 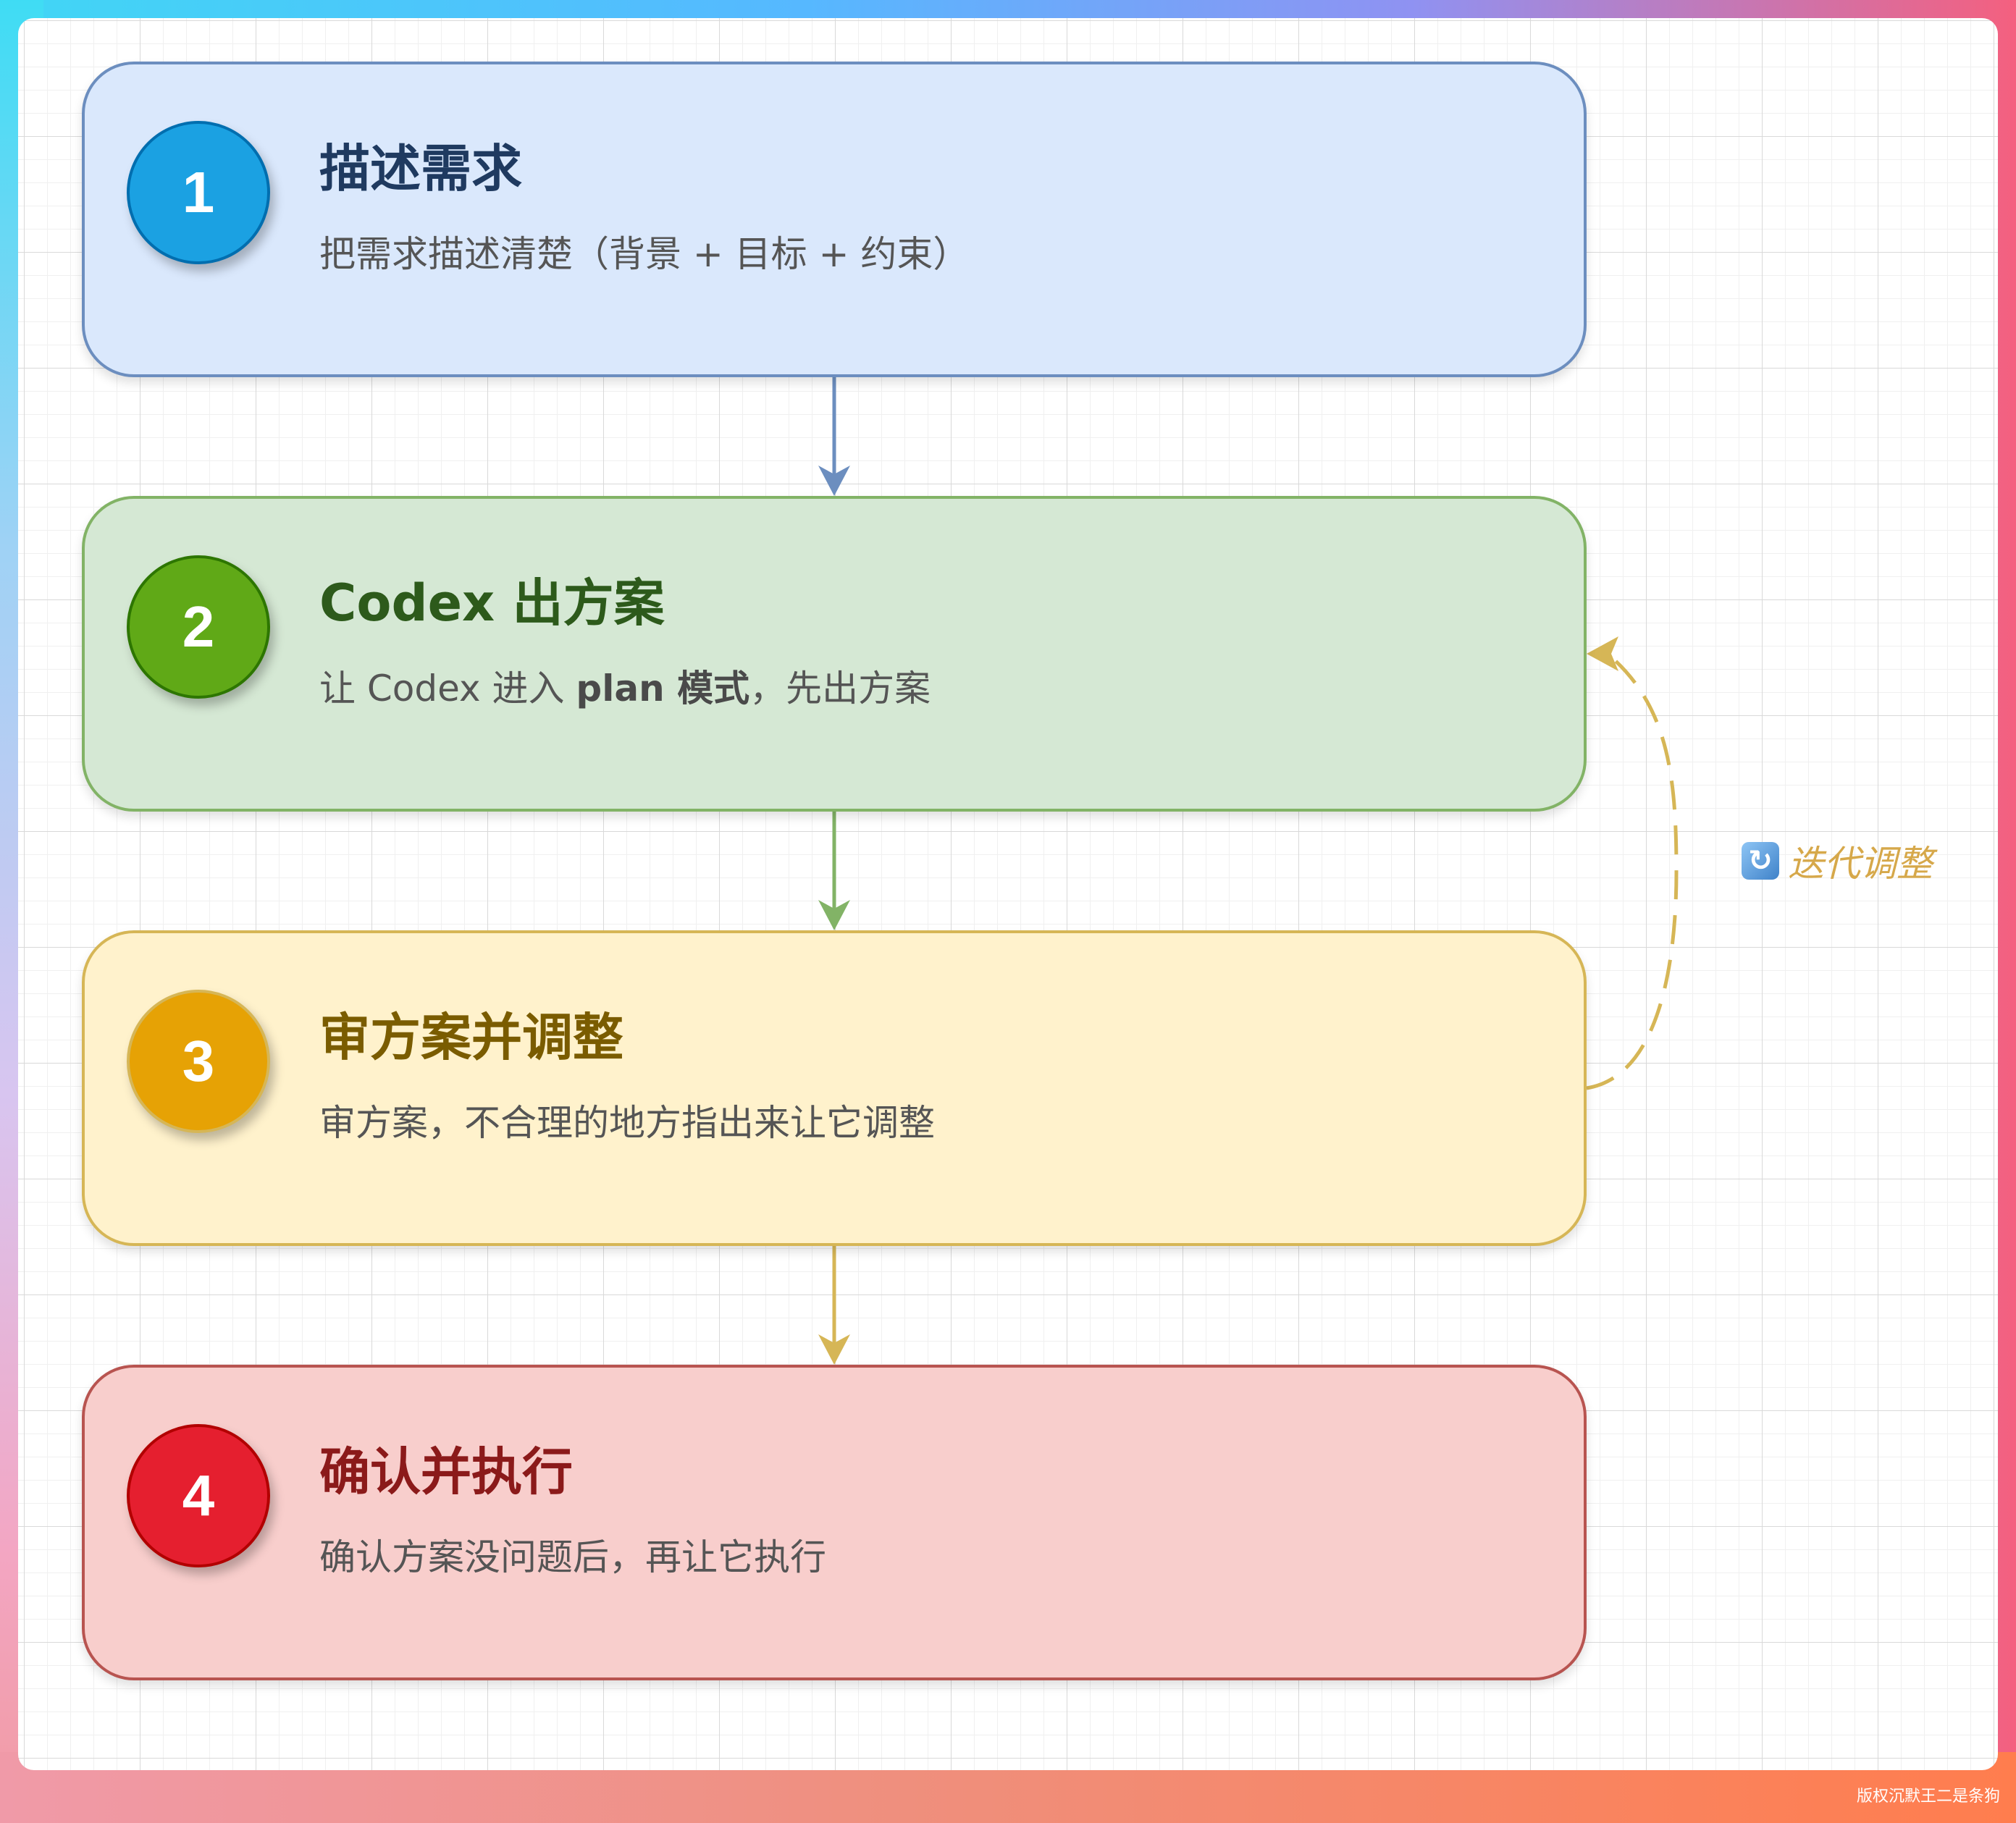 I want to click on loop-label: ↻ 迭代调整, so click(x=1837, y=861).